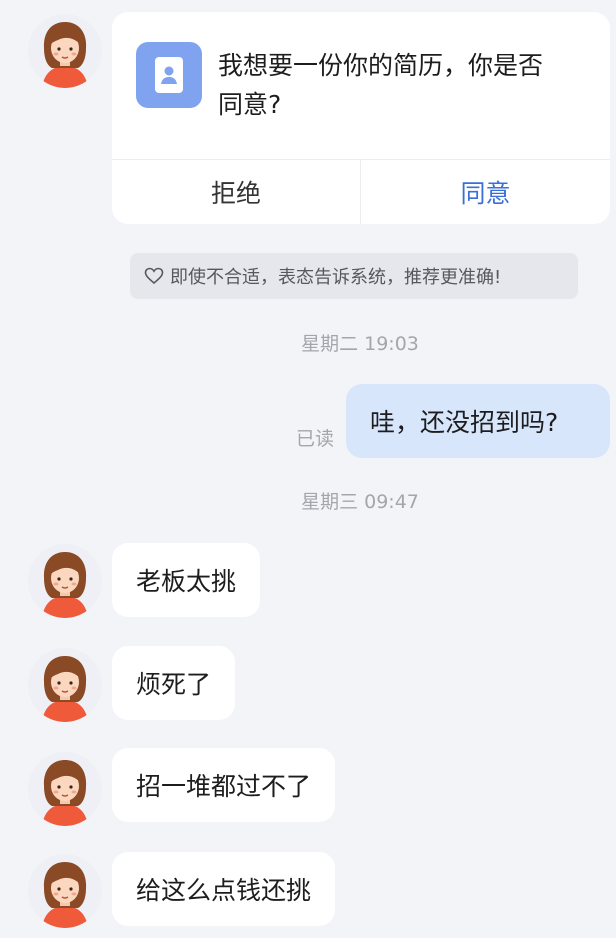 The height and width of the screenshot is (938, 616). What do you see at coordinates (315, 439) in the screenshot?
I see `read-status: 已读` at bounding box center [315, 439].